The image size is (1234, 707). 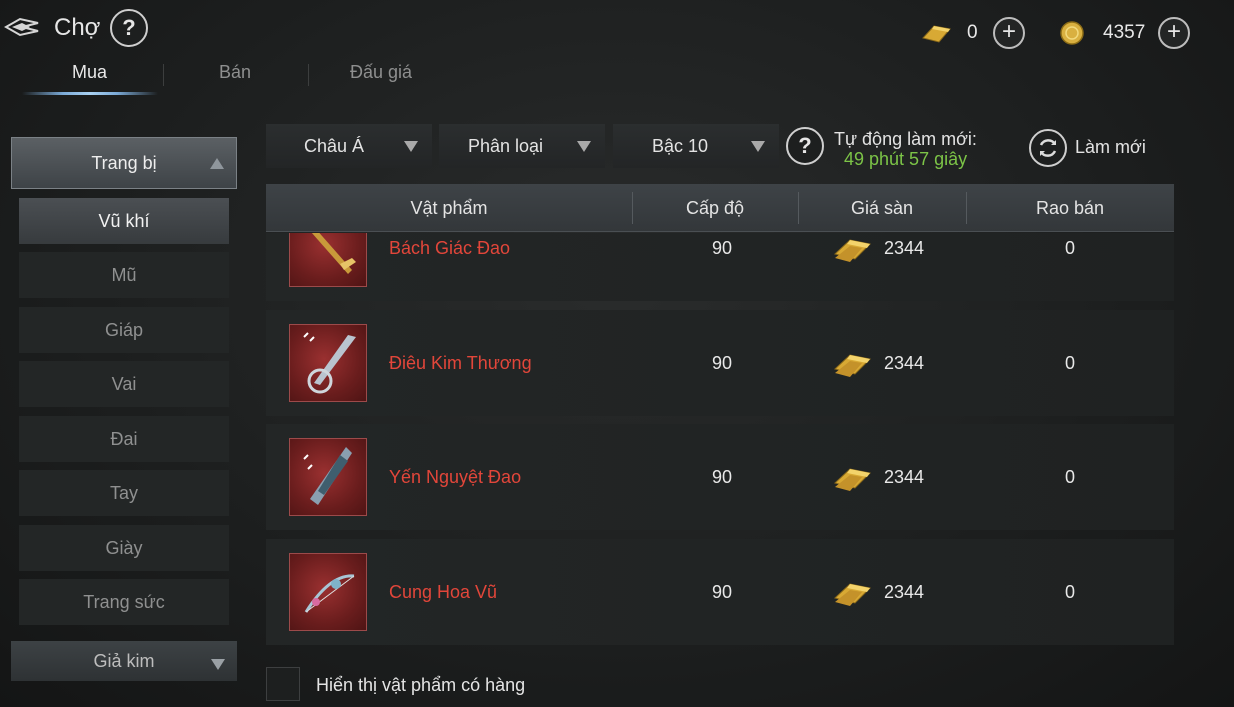 I want to click on sidebar-item-helmet: Mũ, so click(x=124, y=275).